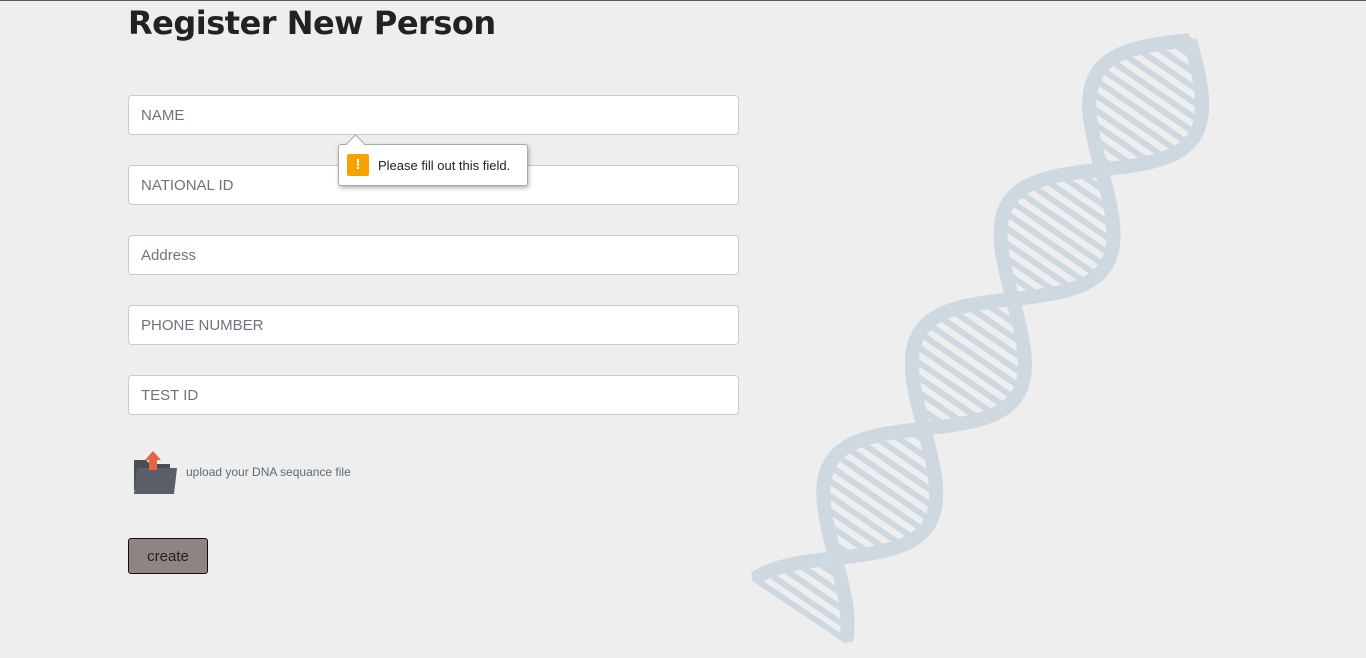  What do you see at coordinates (433, 325) in the screenshot?
I see `phone-number-input` at bounding box center [433, 325].